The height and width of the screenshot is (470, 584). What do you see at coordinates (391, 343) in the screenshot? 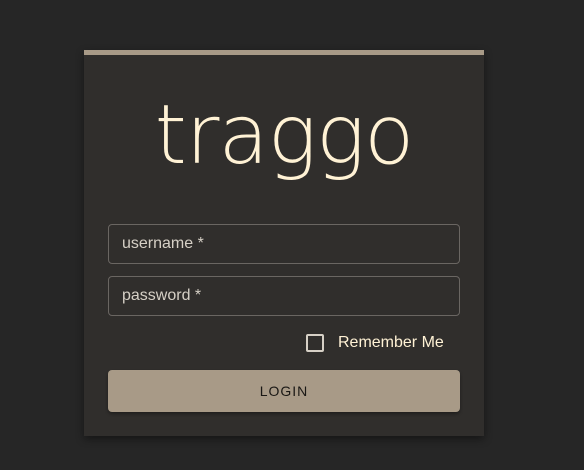
I see `remember-me-label: Remember Me` at bounding box center [391, 343].